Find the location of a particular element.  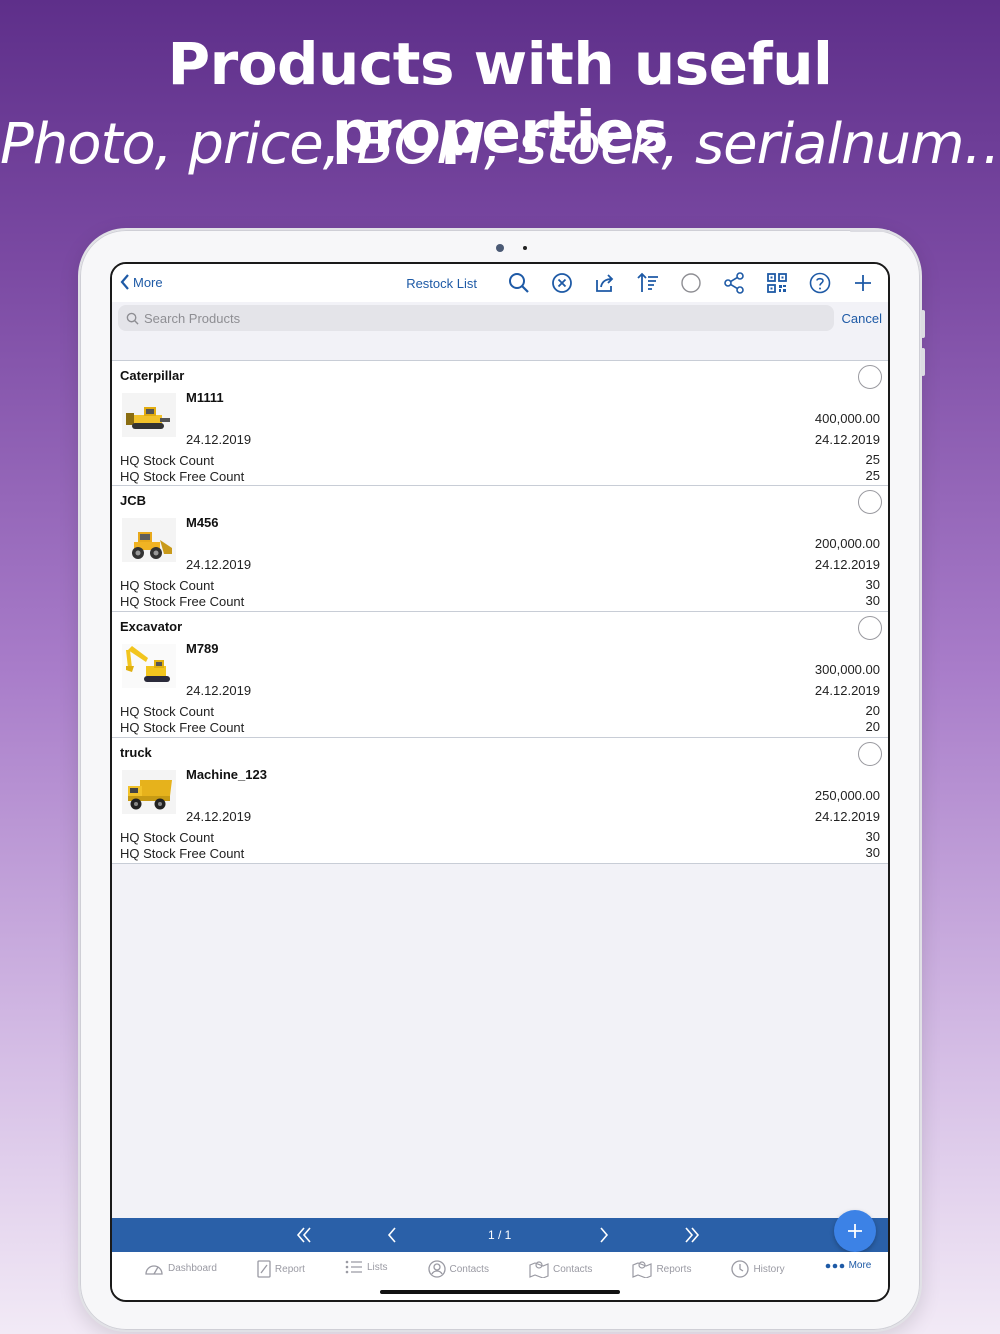

stock-count-value: 20 is located at coordinates (872, 710).